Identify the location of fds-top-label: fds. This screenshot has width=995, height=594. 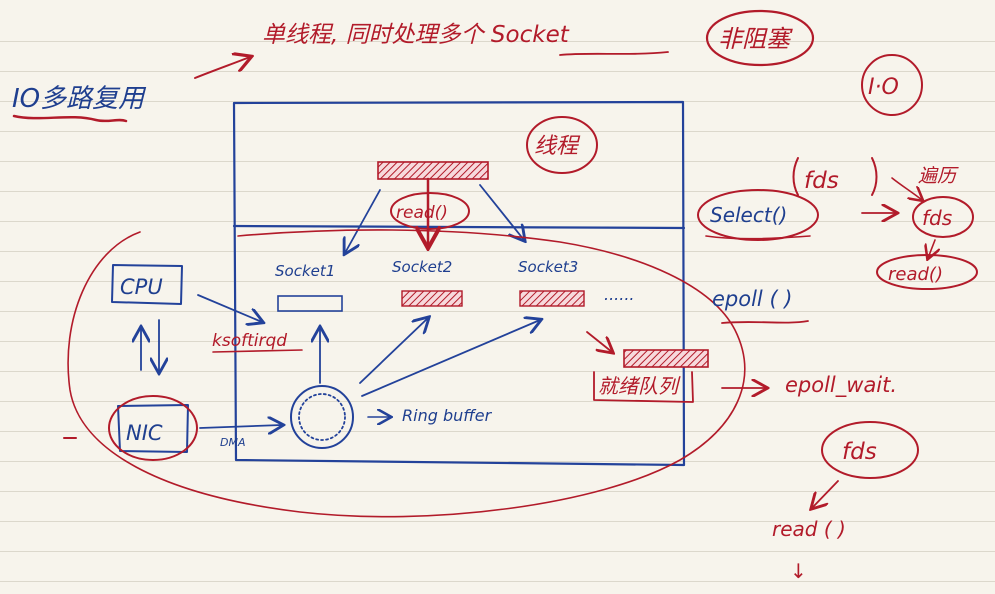
(821, 181).